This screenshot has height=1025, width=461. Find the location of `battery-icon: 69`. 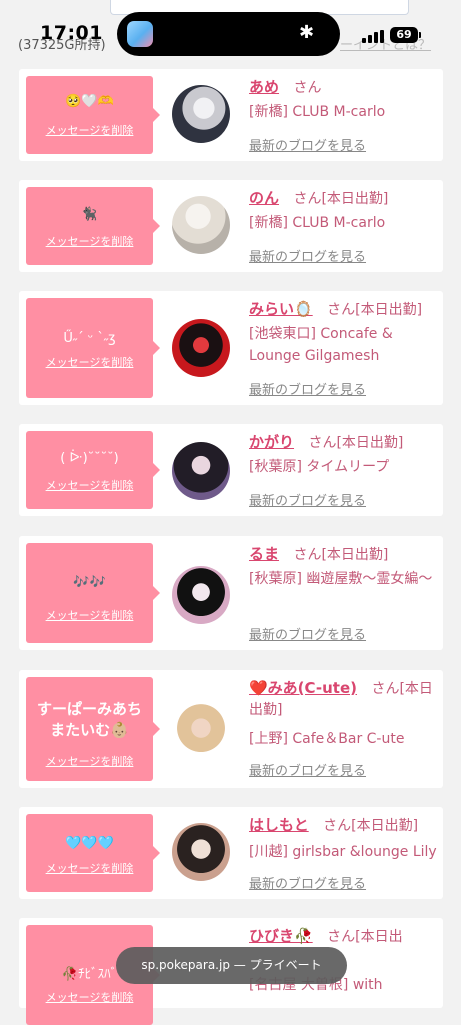

battery-icon: 69 is located at coordinates (404, 35).